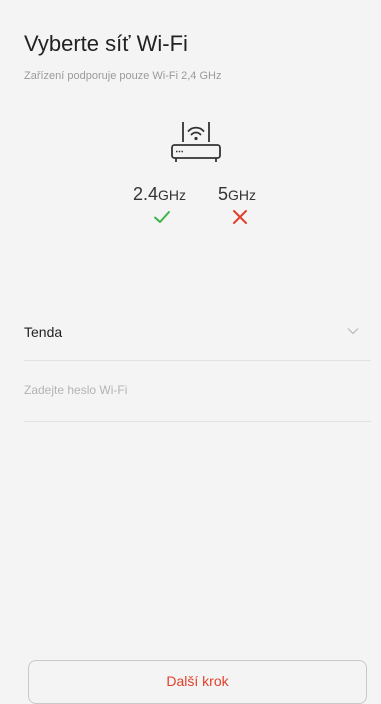 This screenshot has width=381, height=704. Describe the element at coordinates (353, 331) in the screenshot. I see `chevron-down-icon` at that location.